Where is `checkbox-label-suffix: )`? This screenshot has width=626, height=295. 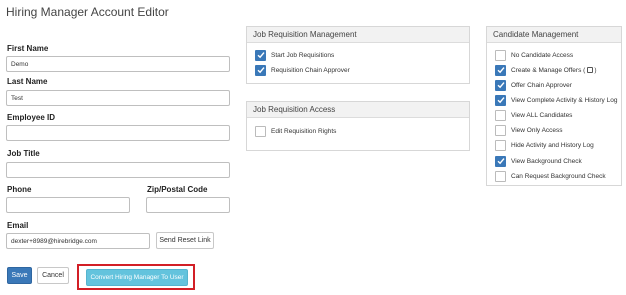
checkbox-label-suffix: ) is located at coordinates (595, 70).